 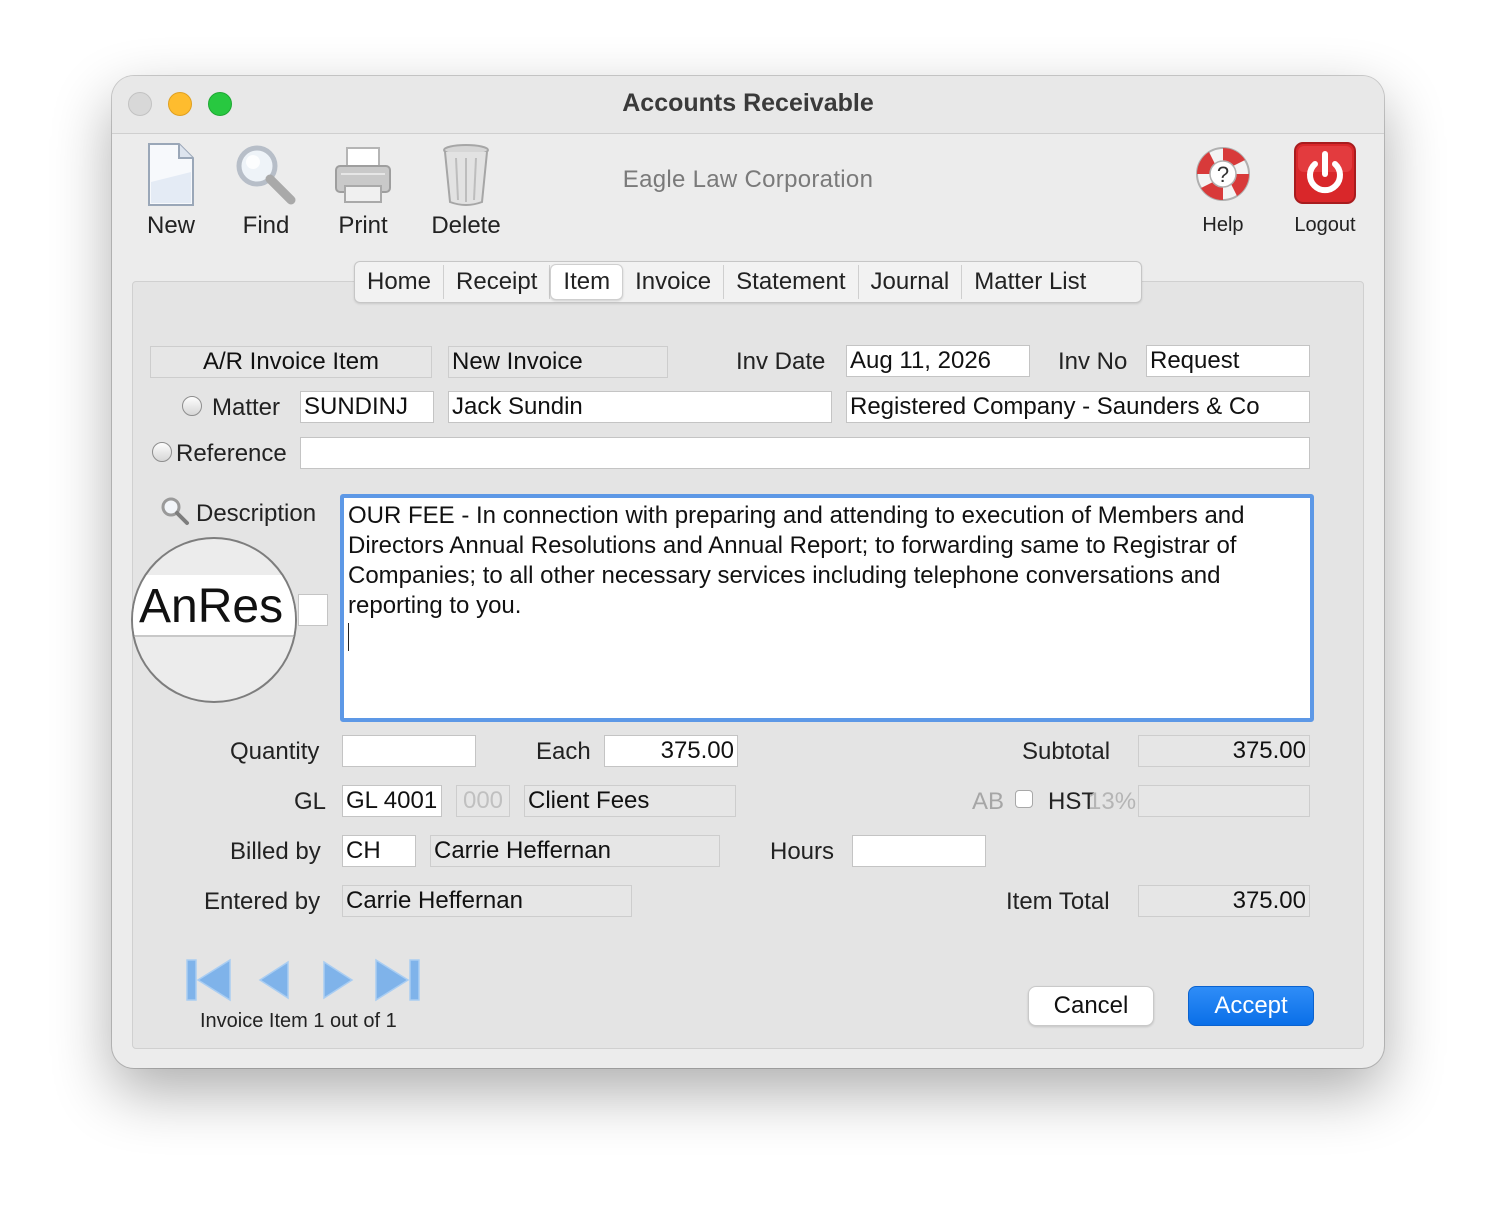 I want to click on item-total-label: Item Total, so click(x=1058, y=901).